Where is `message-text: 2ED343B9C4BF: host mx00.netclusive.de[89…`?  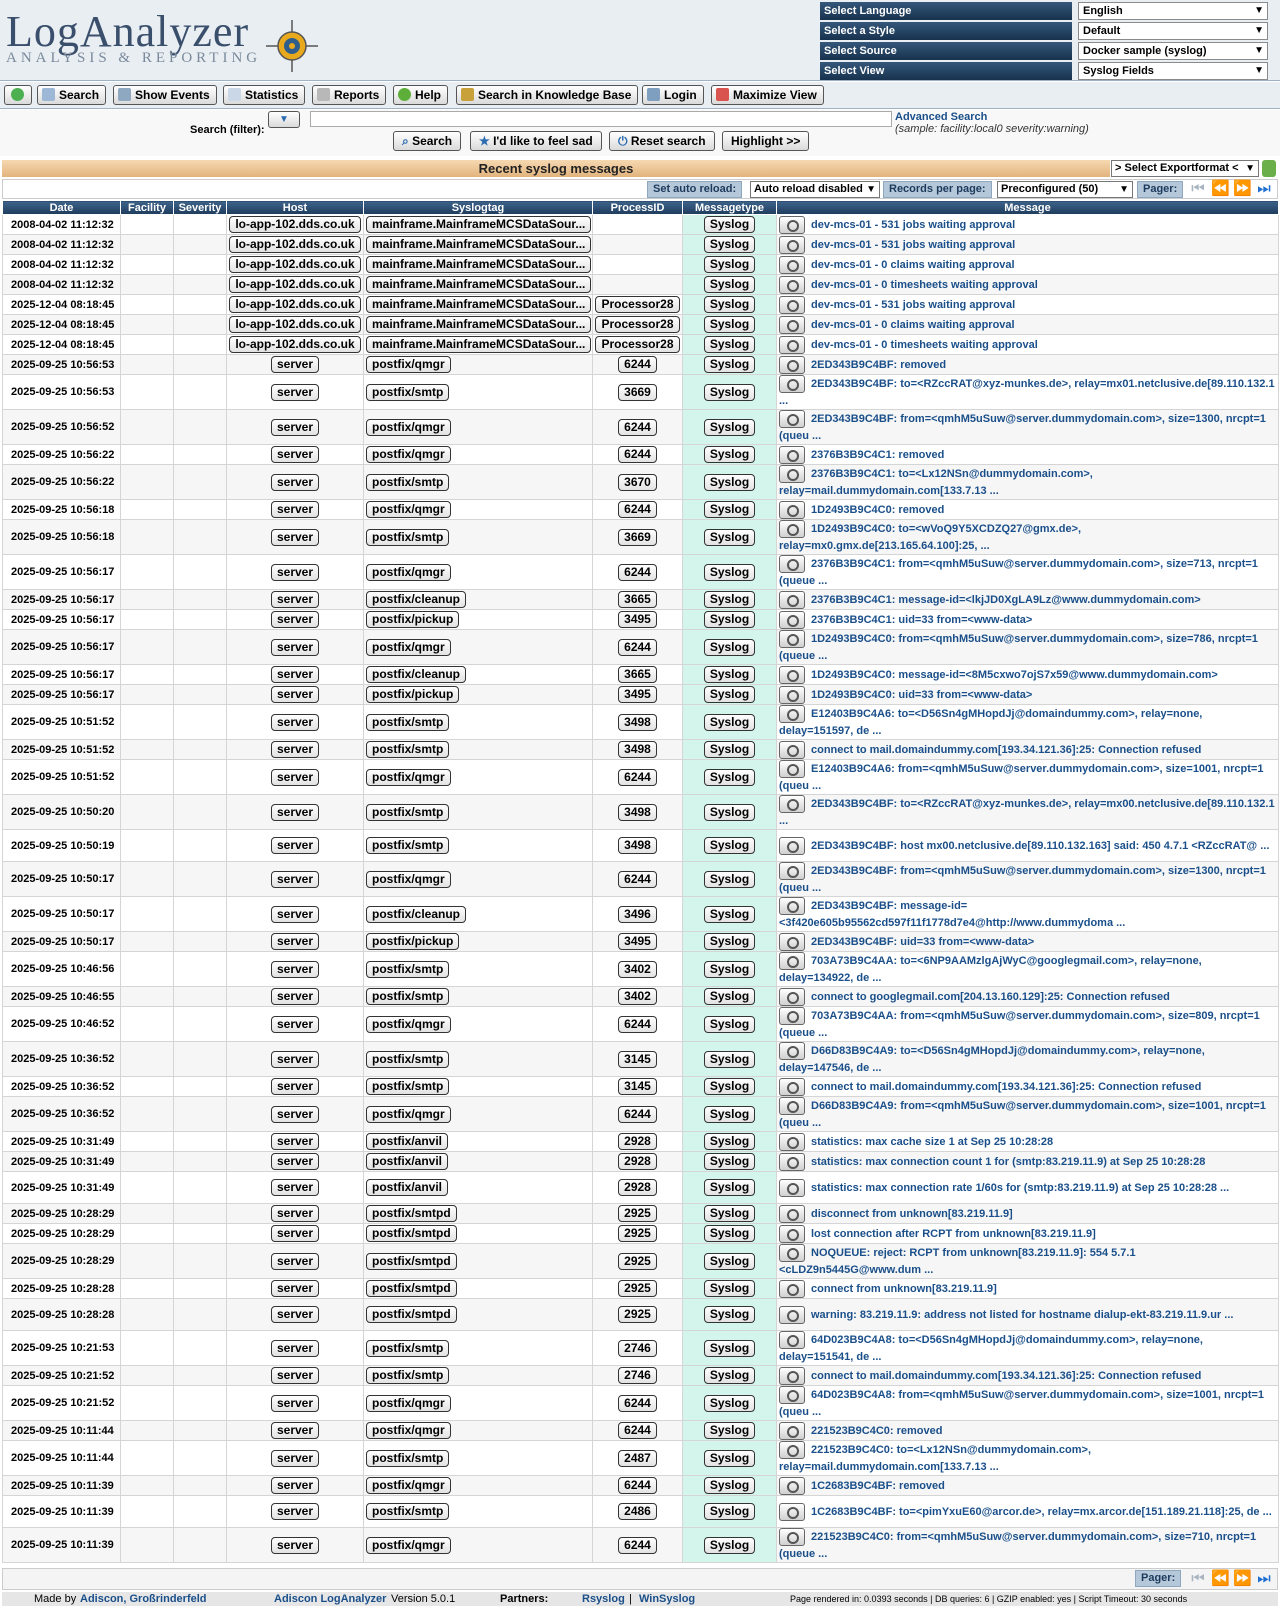 message-text: 2ED343B9C4BF: host mx00.netclusive.de[89… is located at coordinates (1040, 845).